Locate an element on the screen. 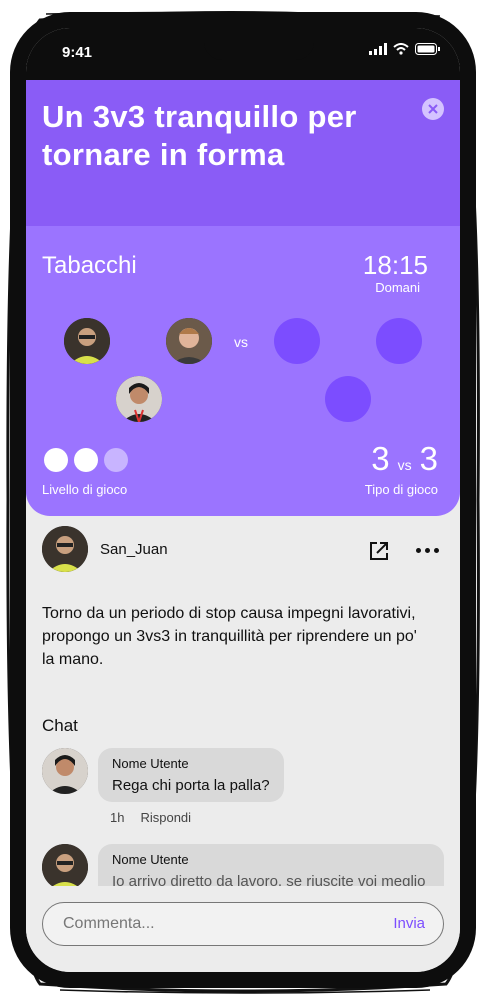 The height and width of the screenshot is (1000, 486). more-options-icon is located at coordinates (430, 550).